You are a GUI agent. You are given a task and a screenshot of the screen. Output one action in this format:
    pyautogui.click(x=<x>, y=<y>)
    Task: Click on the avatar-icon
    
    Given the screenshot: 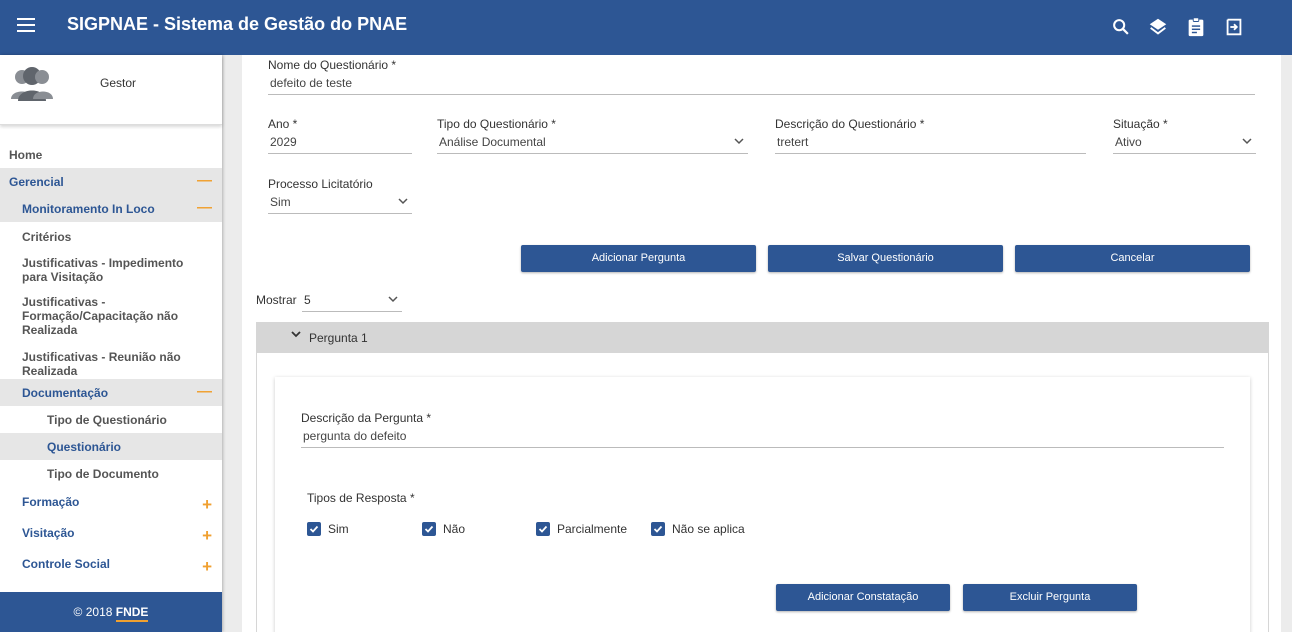 What is the action you would take?
    pyautogui.click(x=32, y=84)
    